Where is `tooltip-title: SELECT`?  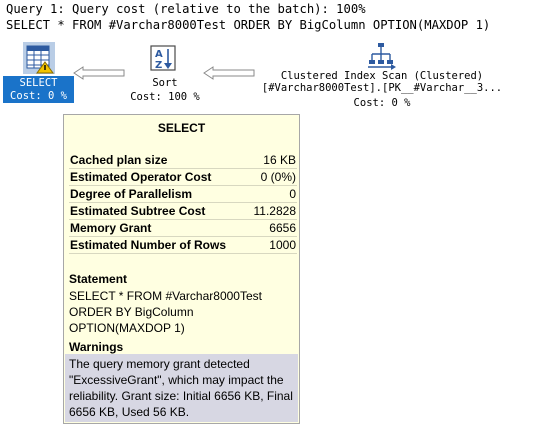 tooltip-title: SELECT is located at coordinates (181, 128).